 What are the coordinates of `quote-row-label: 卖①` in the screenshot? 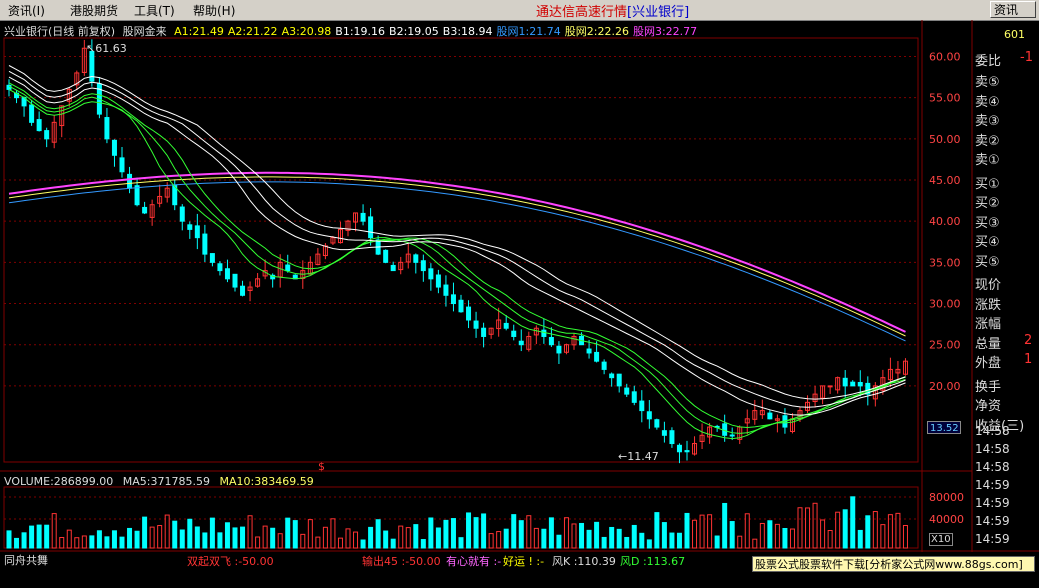 It's located at (987, 160).